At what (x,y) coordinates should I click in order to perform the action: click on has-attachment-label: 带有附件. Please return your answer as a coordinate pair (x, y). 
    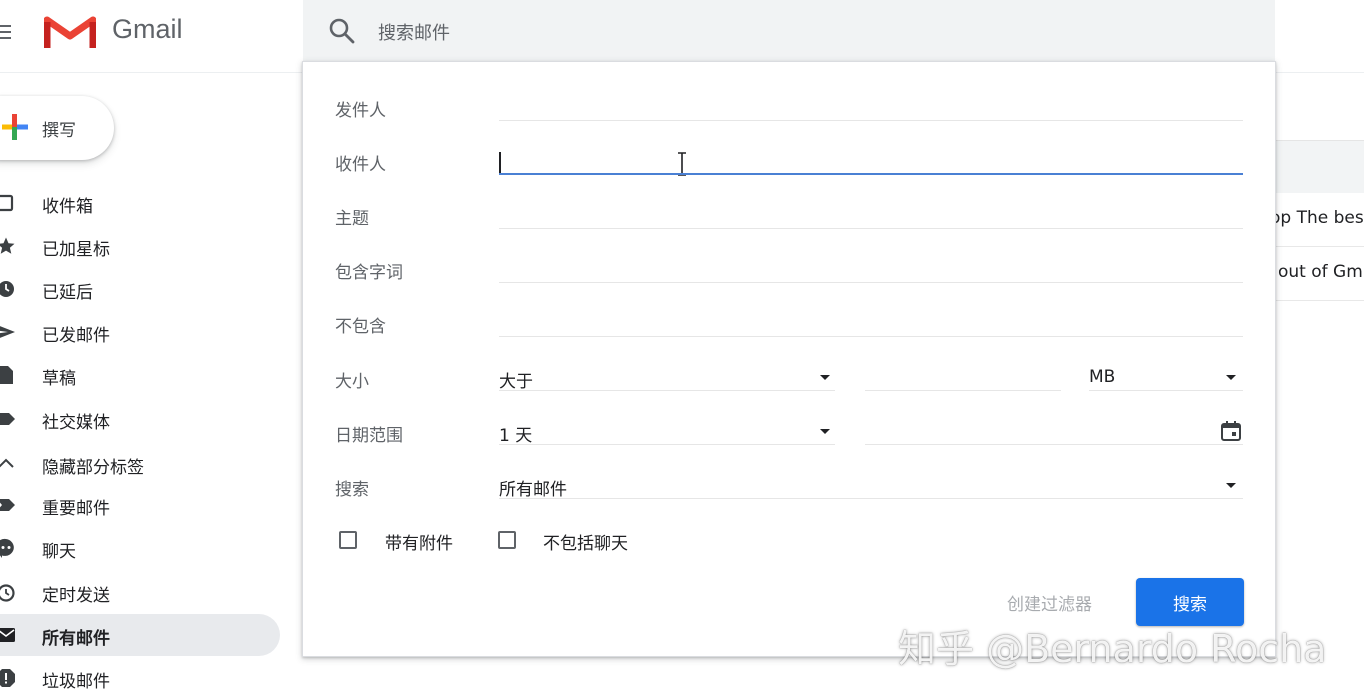
    Looking at the image, I should click on (419, 541).